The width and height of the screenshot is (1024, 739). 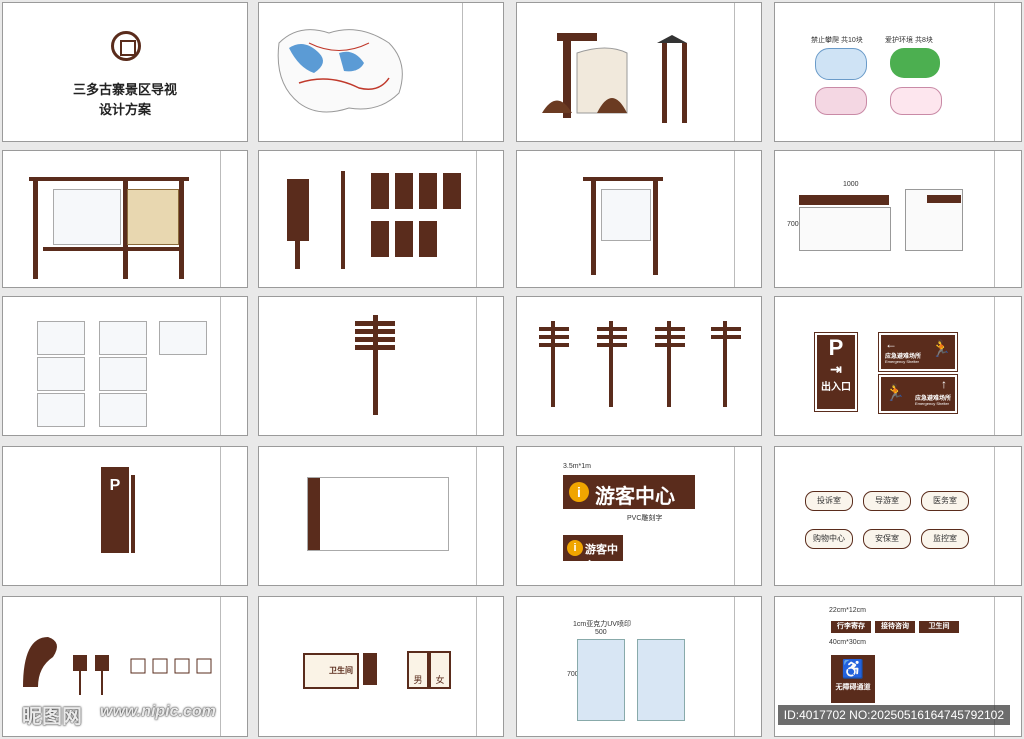 I want to click on acc-header-note: 22cm*12cm, so click(x=847, y=610).